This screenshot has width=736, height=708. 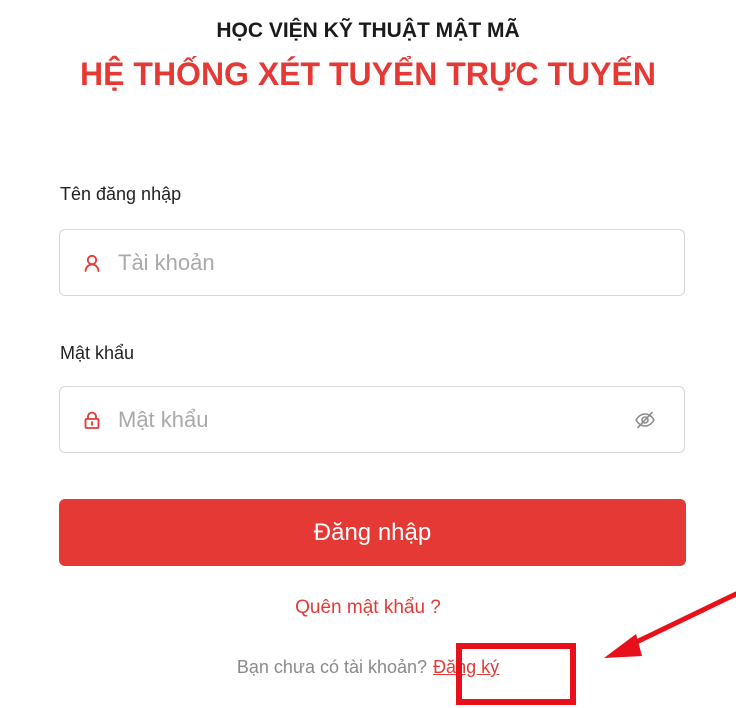 I want to click on password-field, so click(x=372, y=419).